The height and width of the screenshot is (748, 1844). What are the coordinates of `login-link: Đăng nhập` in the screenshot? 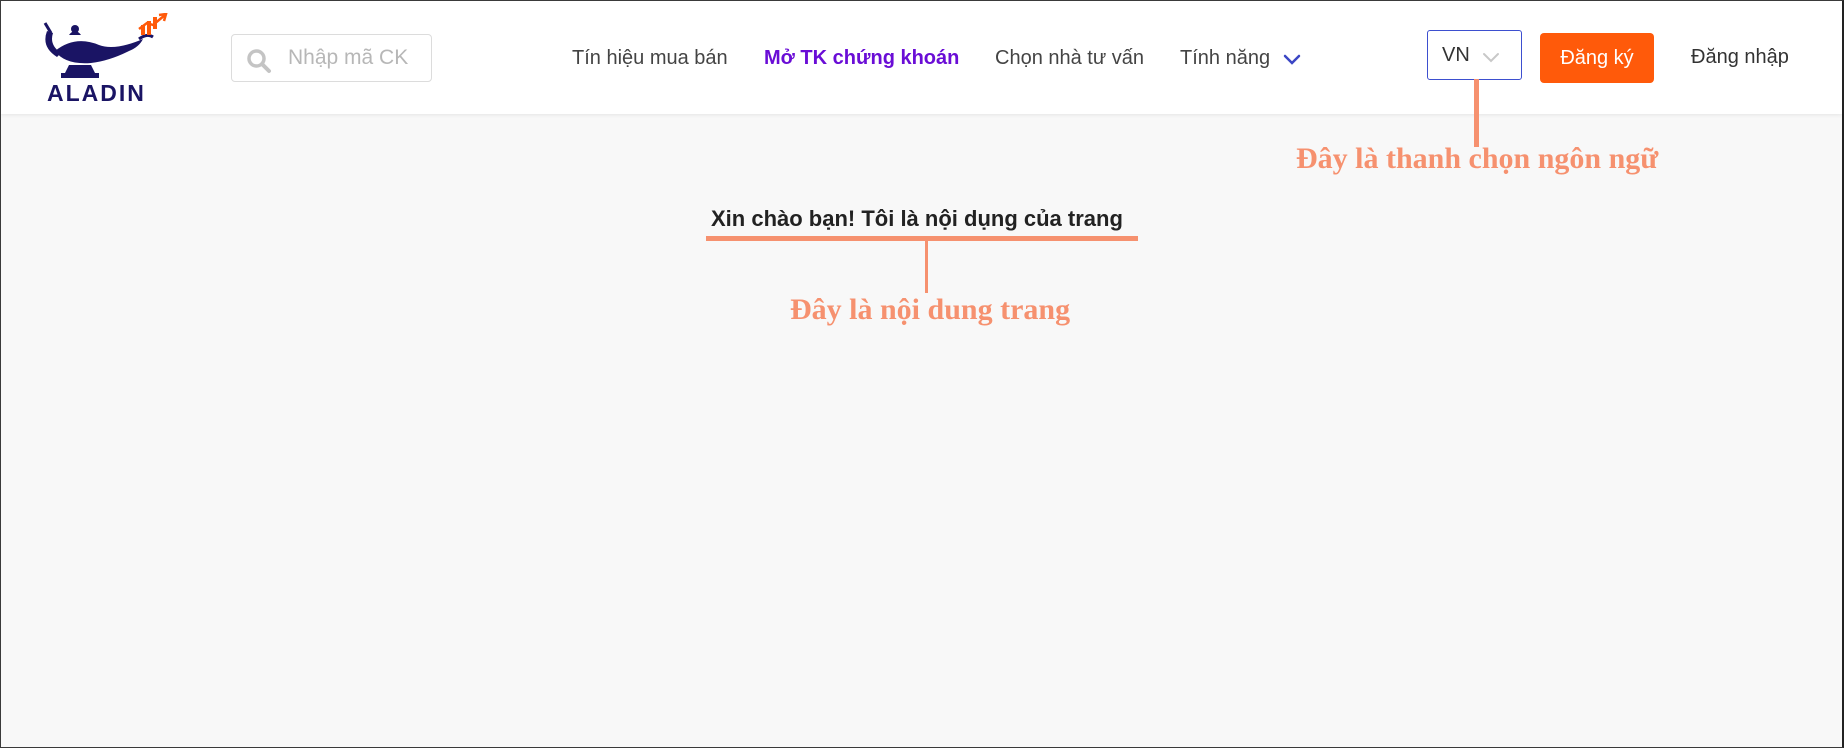 It's located at (1740, 57).